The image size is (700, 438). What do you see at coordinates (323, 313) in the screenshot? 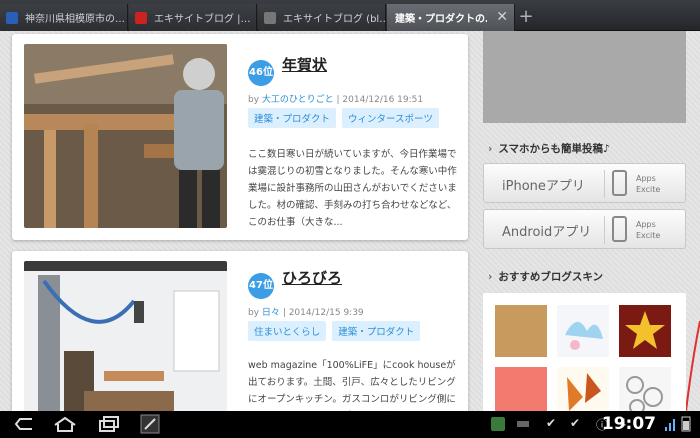
I see `post-date: | 2014/12/15 9:39` at bounding box center [323, 313].